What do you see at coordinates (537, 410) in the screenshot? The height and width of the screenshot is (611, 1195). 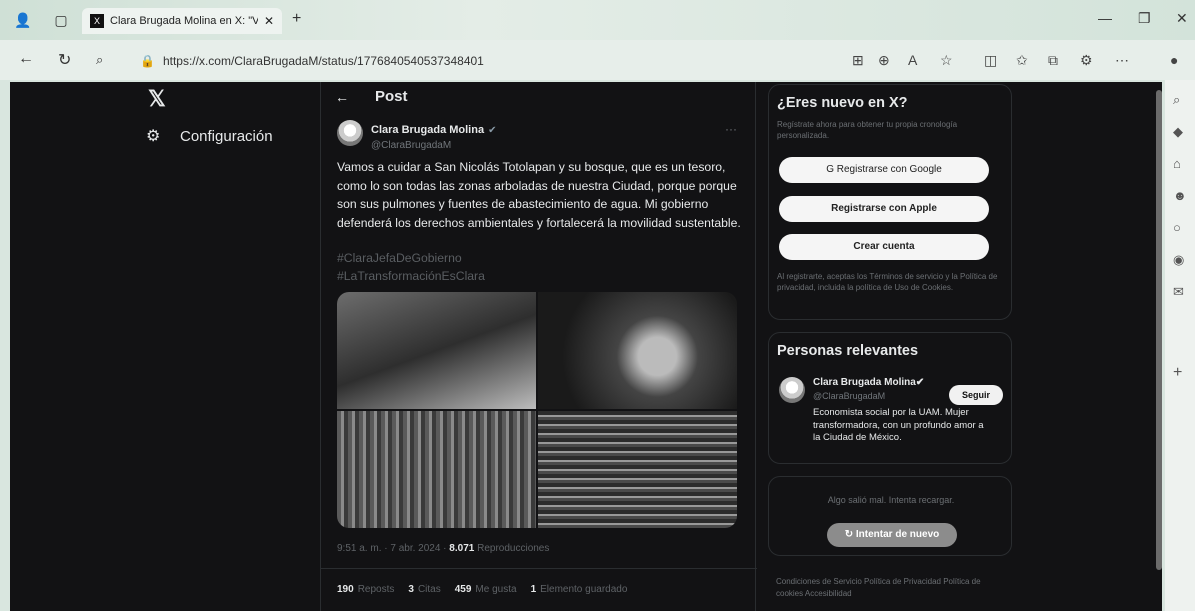 I see `post-media-grid` at bounding box center [537, 410].